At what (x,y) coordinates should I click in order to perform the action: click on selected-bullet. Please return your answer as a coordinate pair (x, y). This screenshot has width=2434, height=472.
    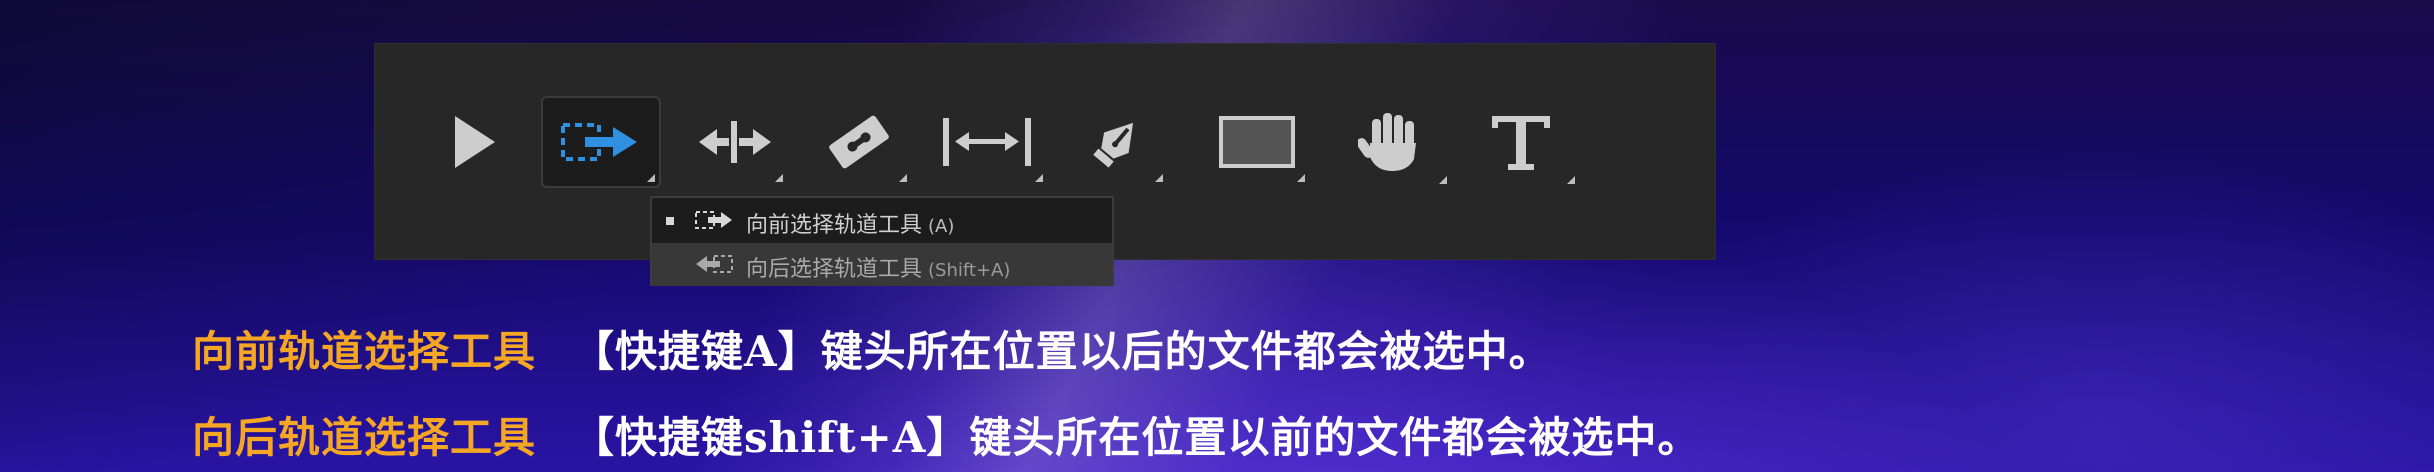
    Looking at the image, I should click on (670, 221).